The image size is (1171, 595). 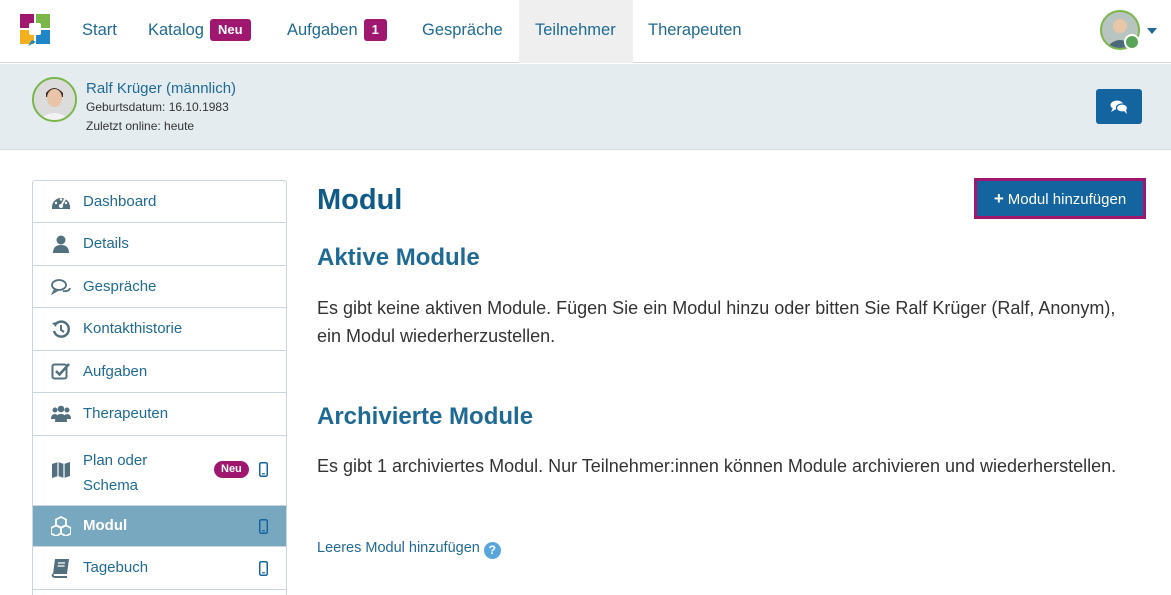 I want to click on sidebar-item-gespraeche: Gespräche, so click(x=159, y=287).